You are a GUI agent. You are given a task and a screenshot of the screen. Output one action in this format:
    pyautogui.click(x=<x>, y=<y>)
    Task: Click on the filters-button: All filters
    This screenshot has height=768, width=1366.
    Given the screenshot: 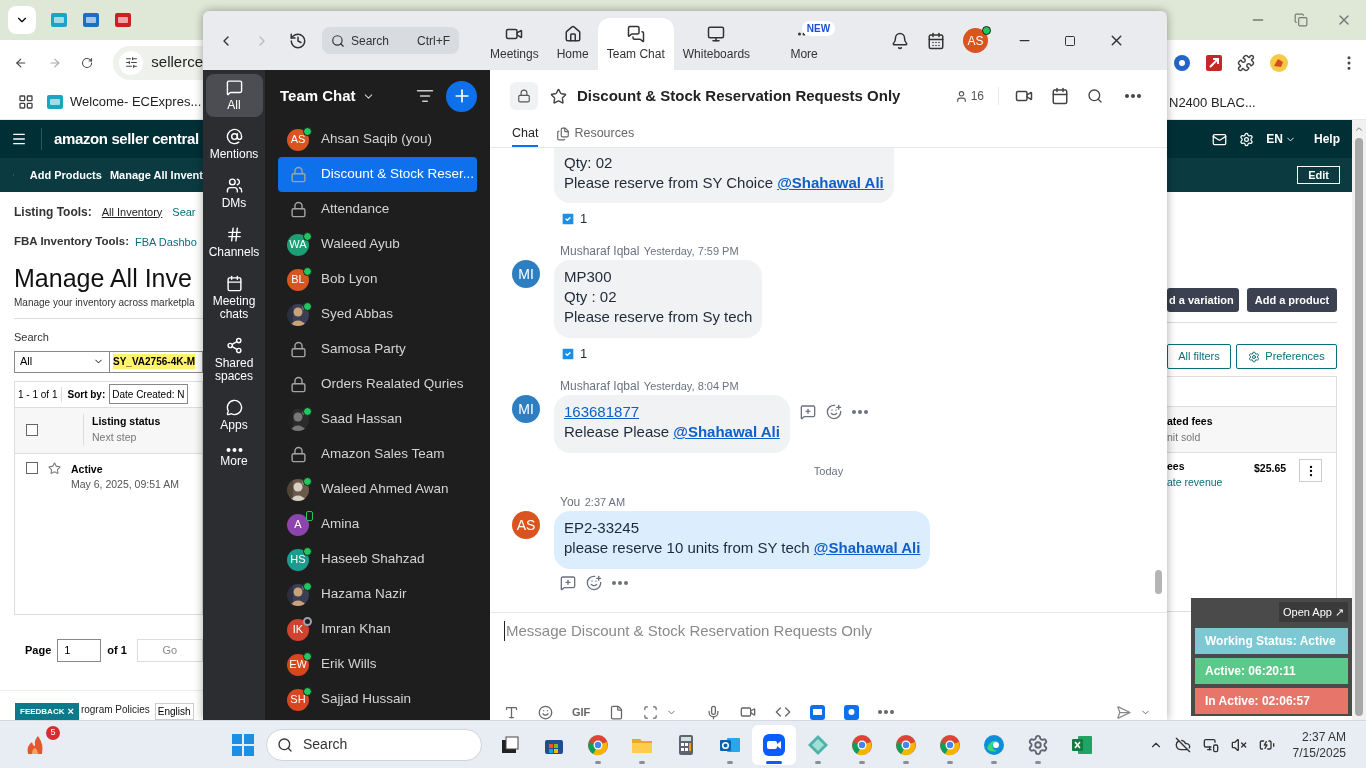 What is the action you would take?
    pyautogui.click(x=1199, y=356)
    